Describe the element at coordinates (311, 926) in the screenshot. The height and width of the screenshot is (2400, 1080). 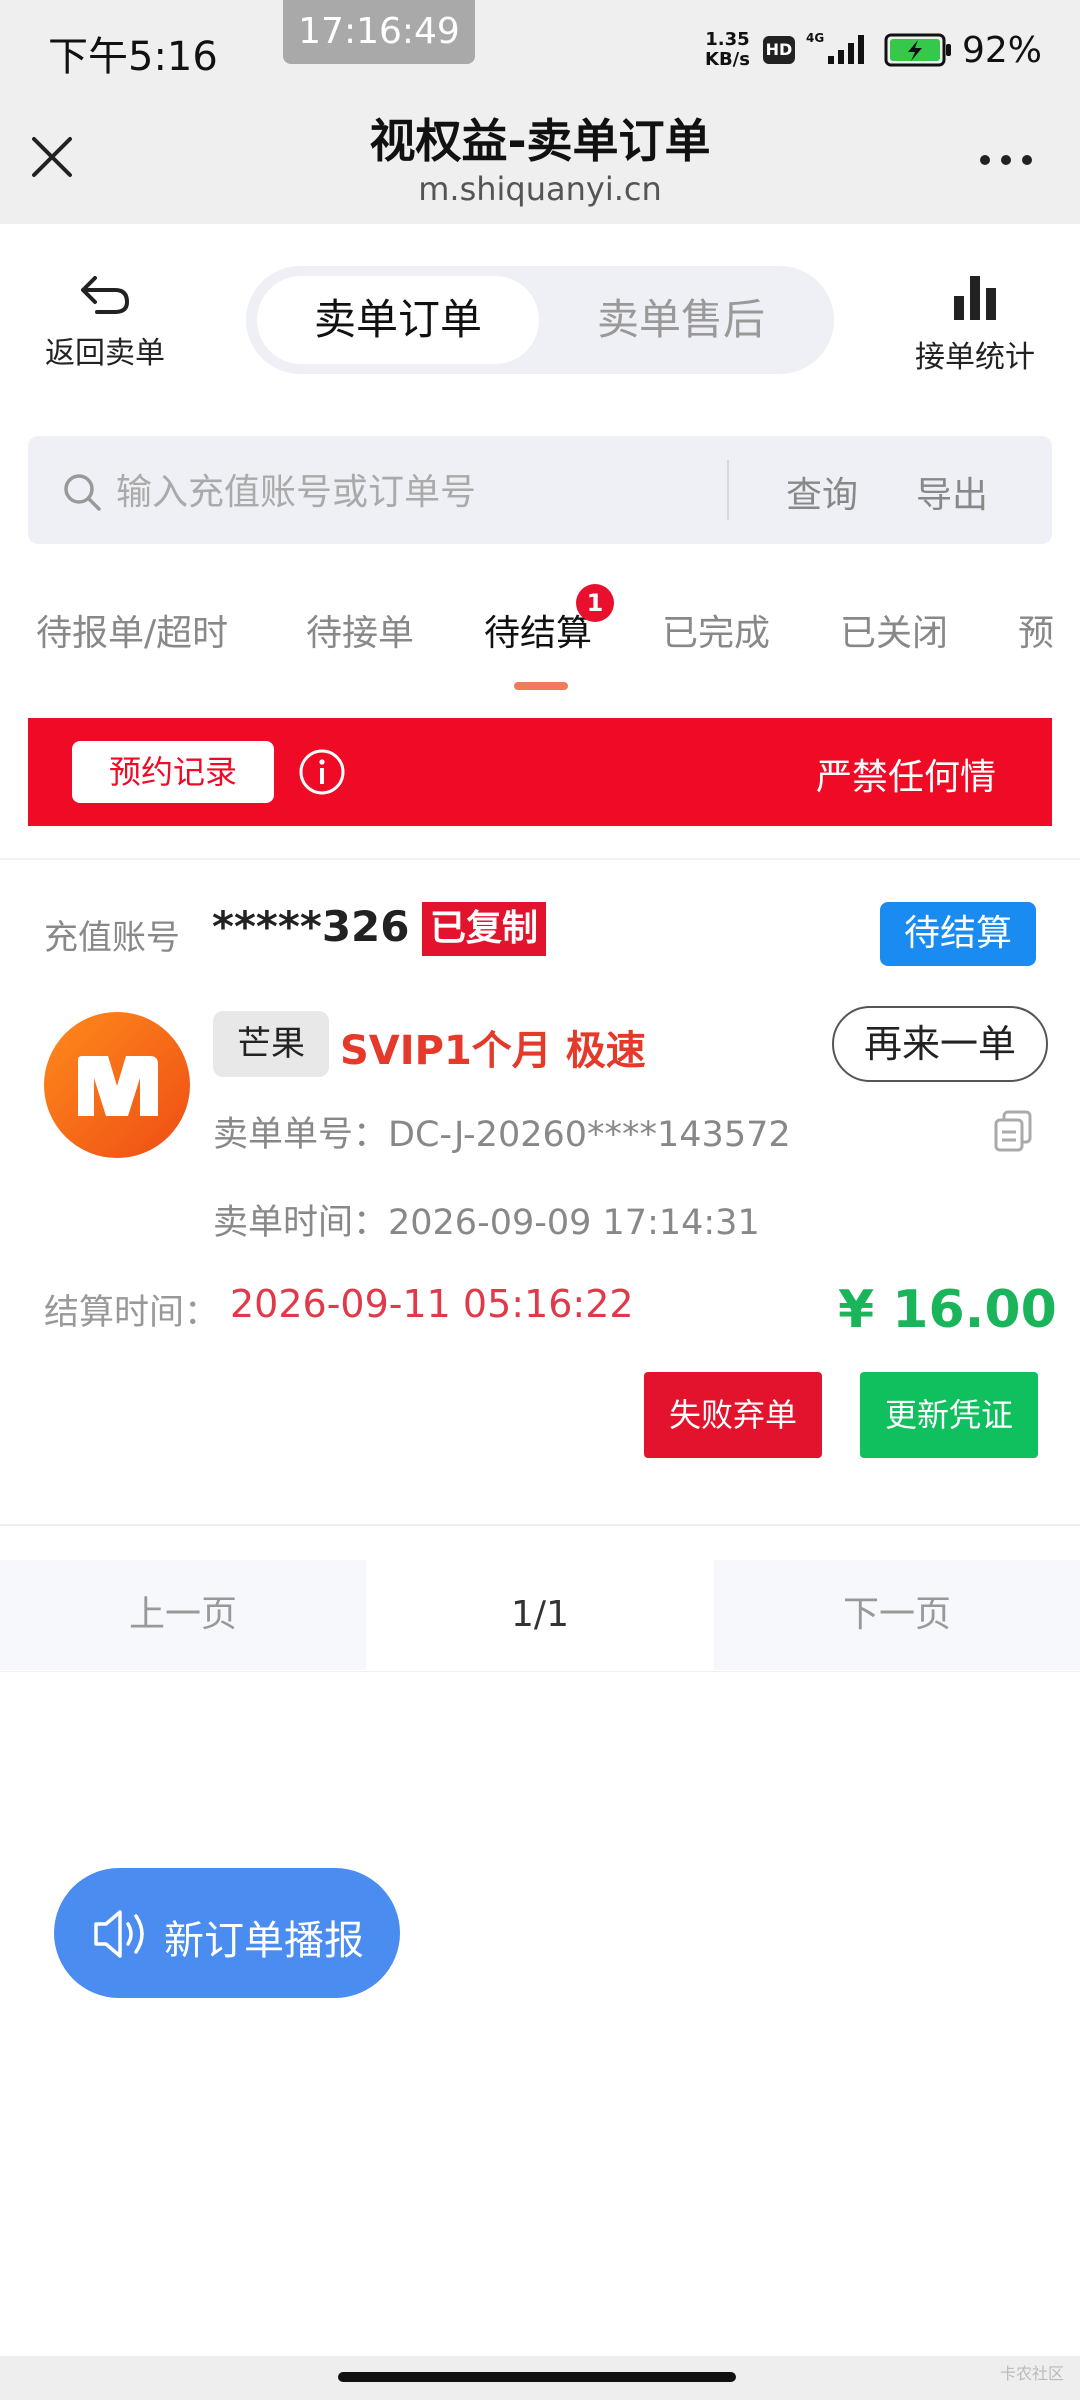
I see `account-value: *****326` at that location.